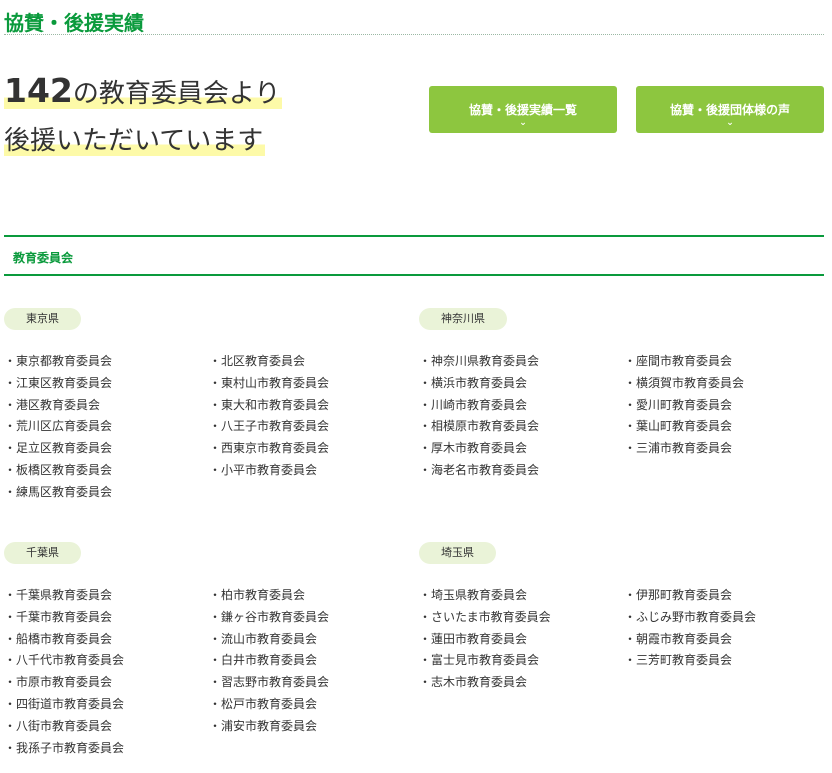  Describe the element at coordinates (519, 427) in the screenshot. I see `list-item: 相模原市教育委員会` at that location.